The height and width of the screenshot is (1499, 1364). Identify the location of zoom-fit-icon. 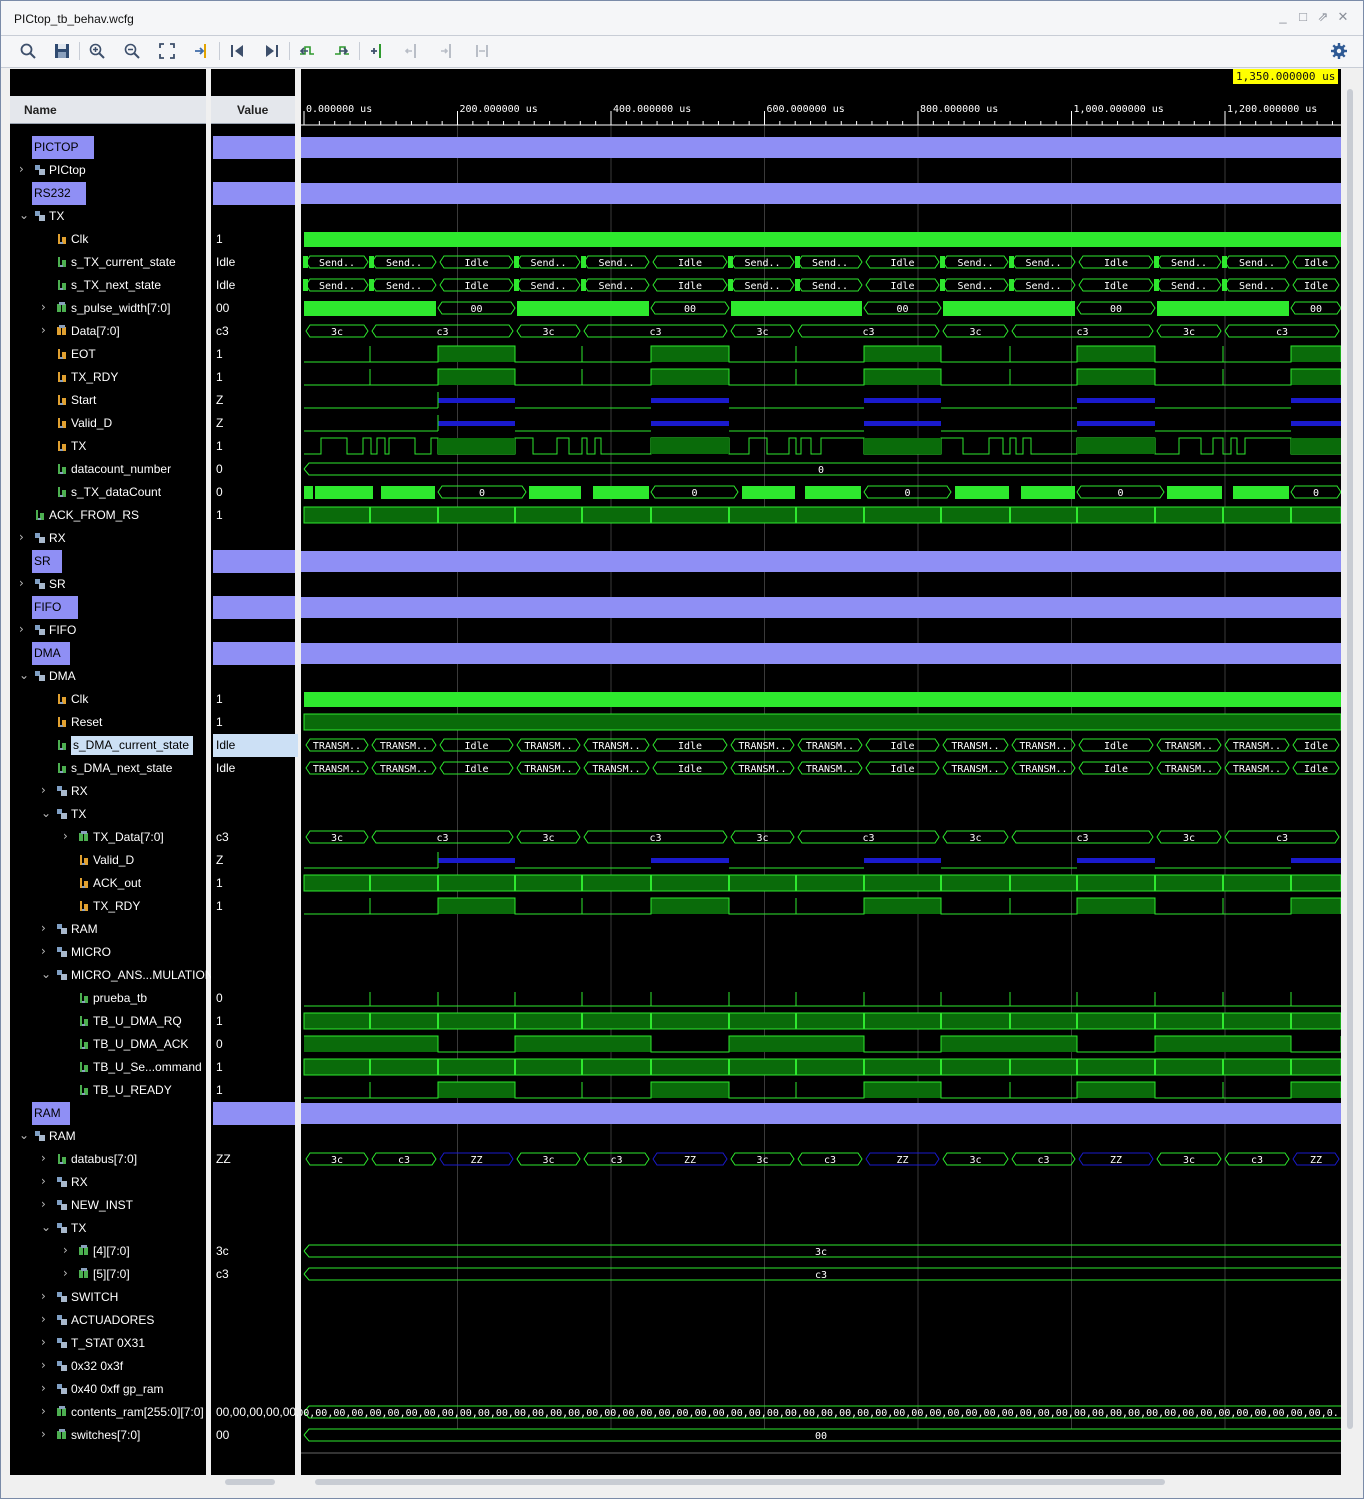
(167, 51).